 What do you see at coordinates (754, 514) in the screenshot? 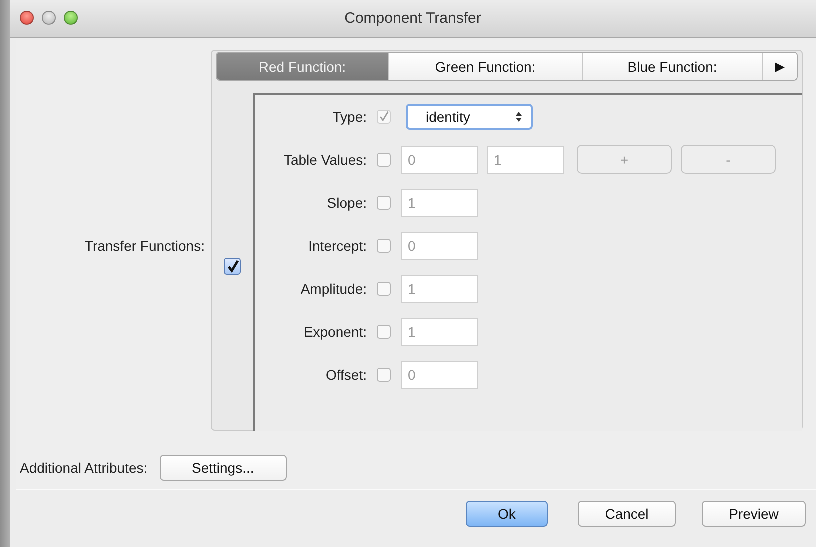
I see `dialog-button: Preview` at bounding box center [754, 514].